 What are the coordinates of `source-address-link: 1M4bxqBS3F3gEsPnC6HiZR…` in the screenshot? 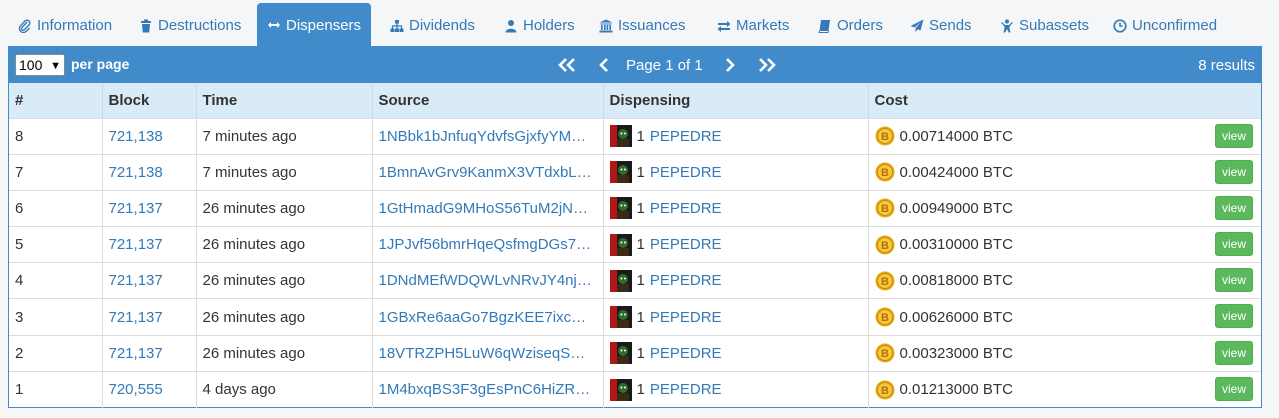 It's located at (485, 389).